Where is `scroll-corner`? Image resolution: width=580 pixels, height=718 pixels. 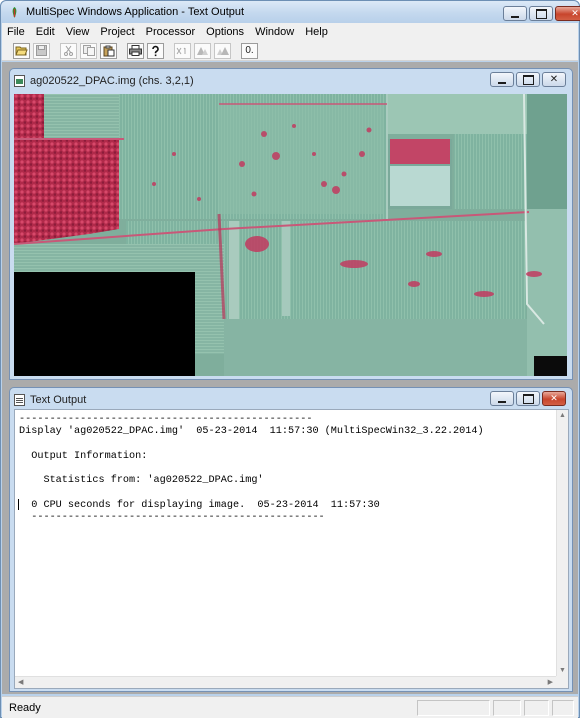 scroll-corner is located at coordinates (562, 682).